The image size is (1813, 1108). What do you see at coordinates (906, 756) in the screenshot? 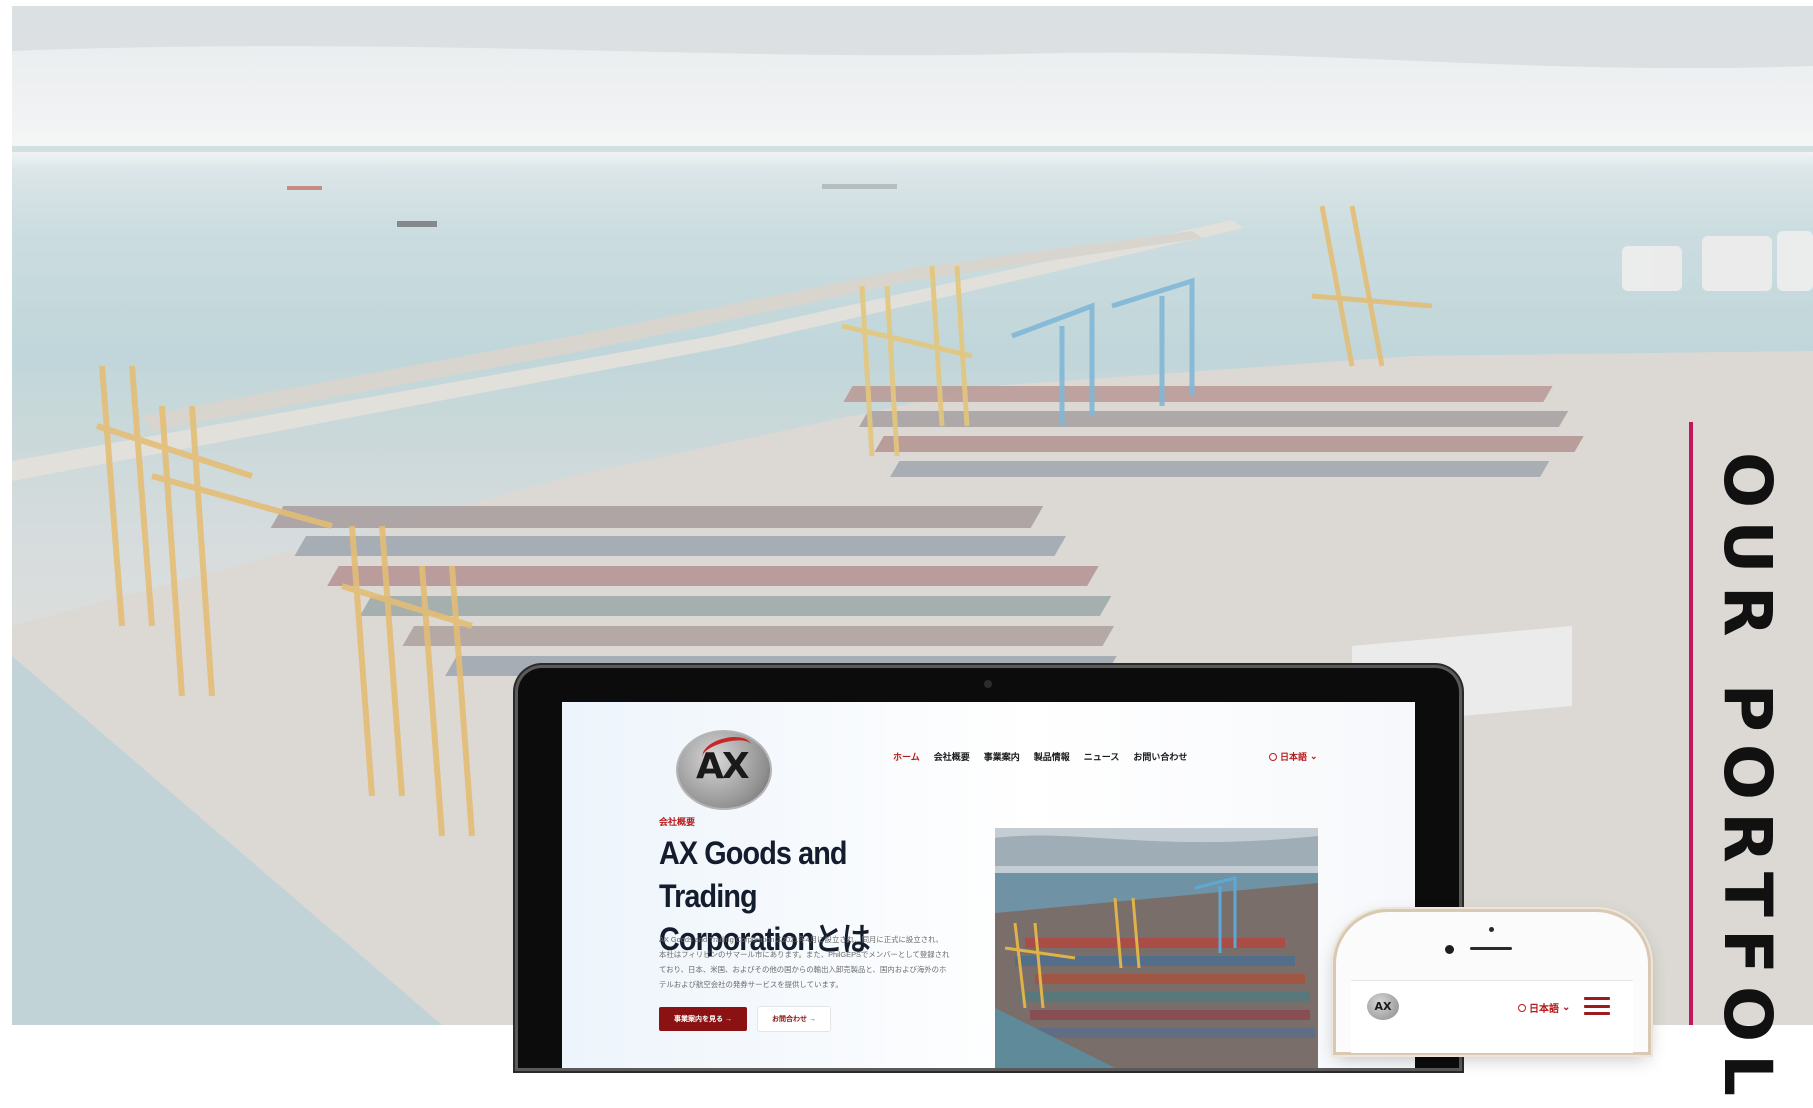
I see `nav-item-home: ホーム` at bounding box center [906, 756].